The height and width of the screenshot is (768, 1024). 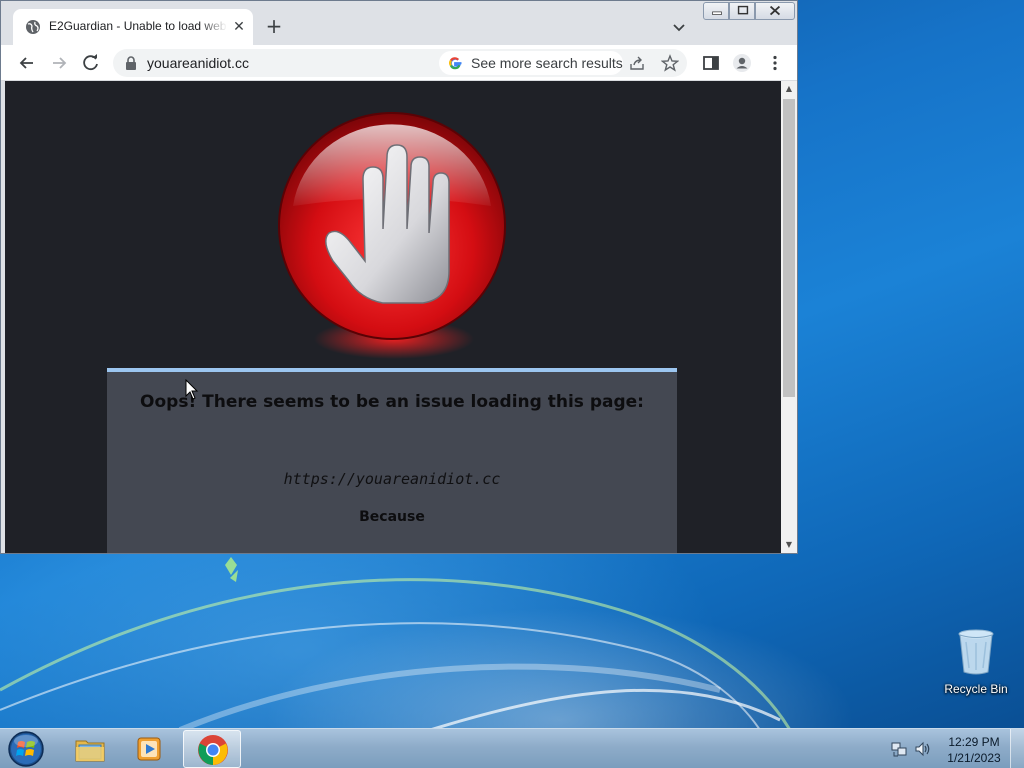 What do you see at coordinates (974, 758) in the screenshot?
I see `clock-date: 1/21/2023` at bounding box center [974, 758].